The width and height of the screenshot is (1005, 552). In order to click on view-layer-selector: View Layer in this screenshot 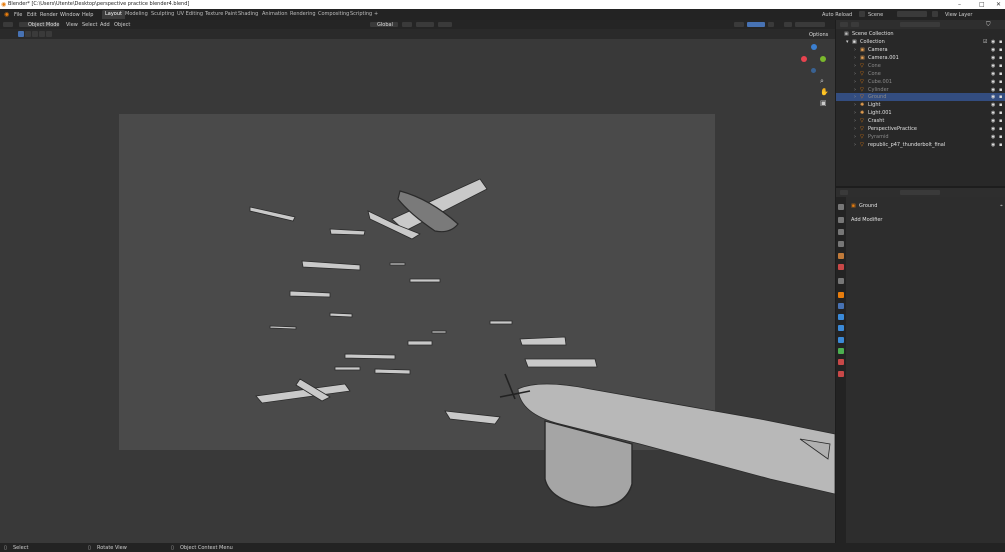, I will do `click(958, 15)`.